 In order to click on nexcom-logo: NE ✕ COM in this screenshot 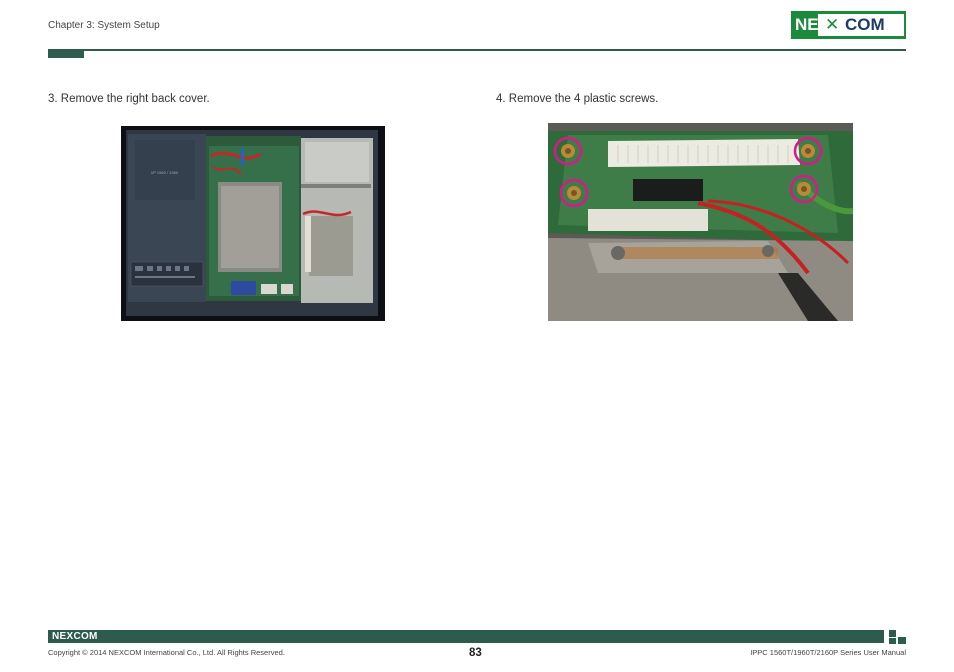, I will do `click(848, 25)`.